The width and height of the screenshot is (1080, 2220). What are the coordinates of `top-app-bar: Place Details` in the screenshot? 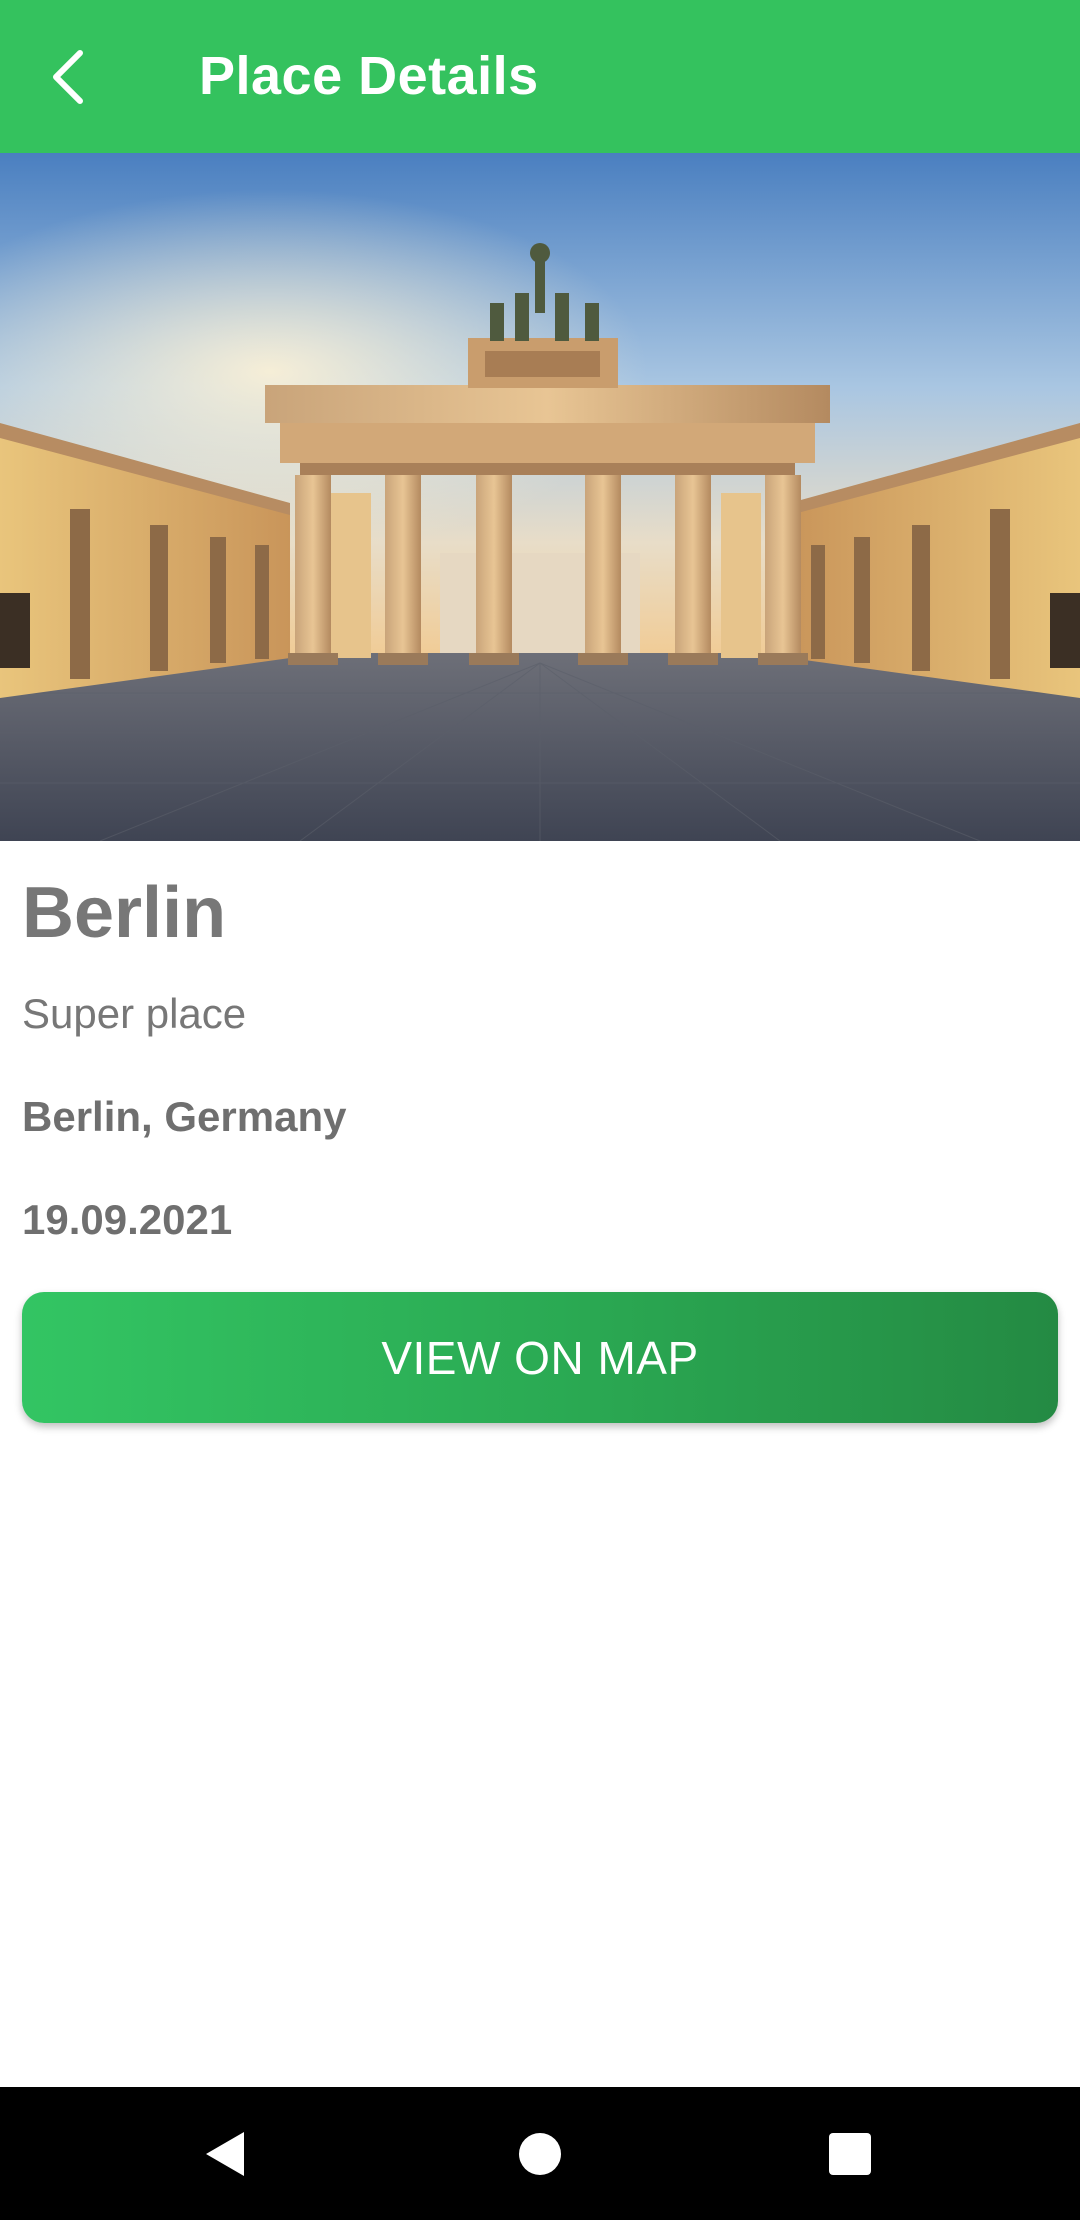 It's located at (540, 76).